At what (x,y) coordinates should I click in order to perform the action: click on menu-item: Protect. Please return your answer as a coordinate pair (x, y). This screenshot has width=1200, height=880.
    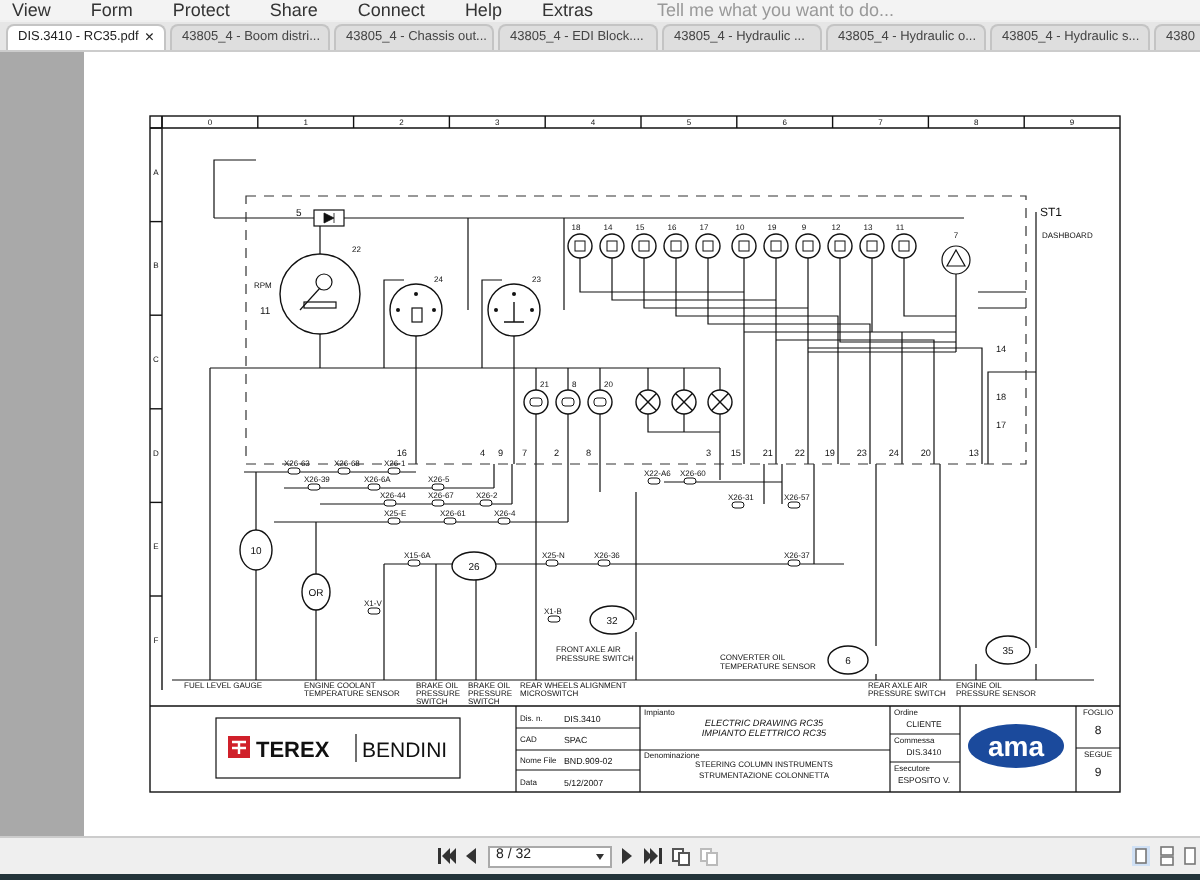
    Looking at the image, I should click on (201, 10).